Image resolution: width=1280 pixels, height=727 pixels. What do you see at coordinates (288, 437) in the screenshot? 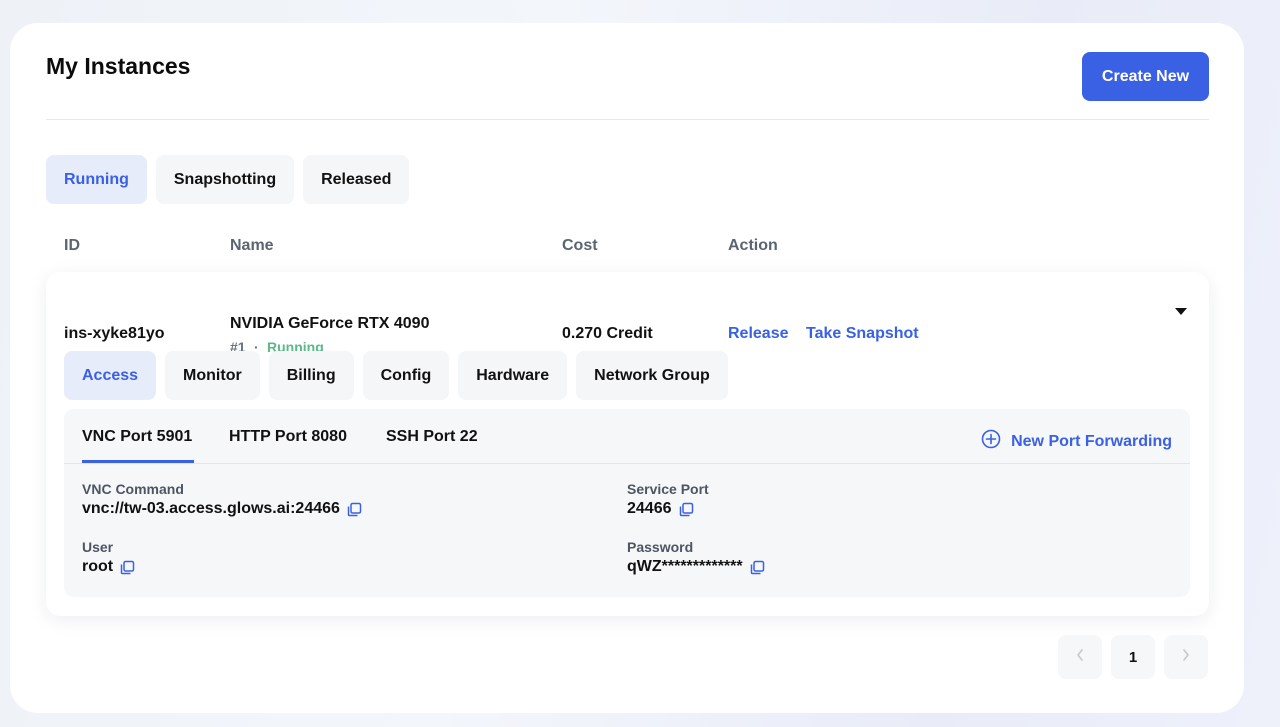
I see `tab-http-port: HTTP Port 8080` at bounding box center [288, 437].